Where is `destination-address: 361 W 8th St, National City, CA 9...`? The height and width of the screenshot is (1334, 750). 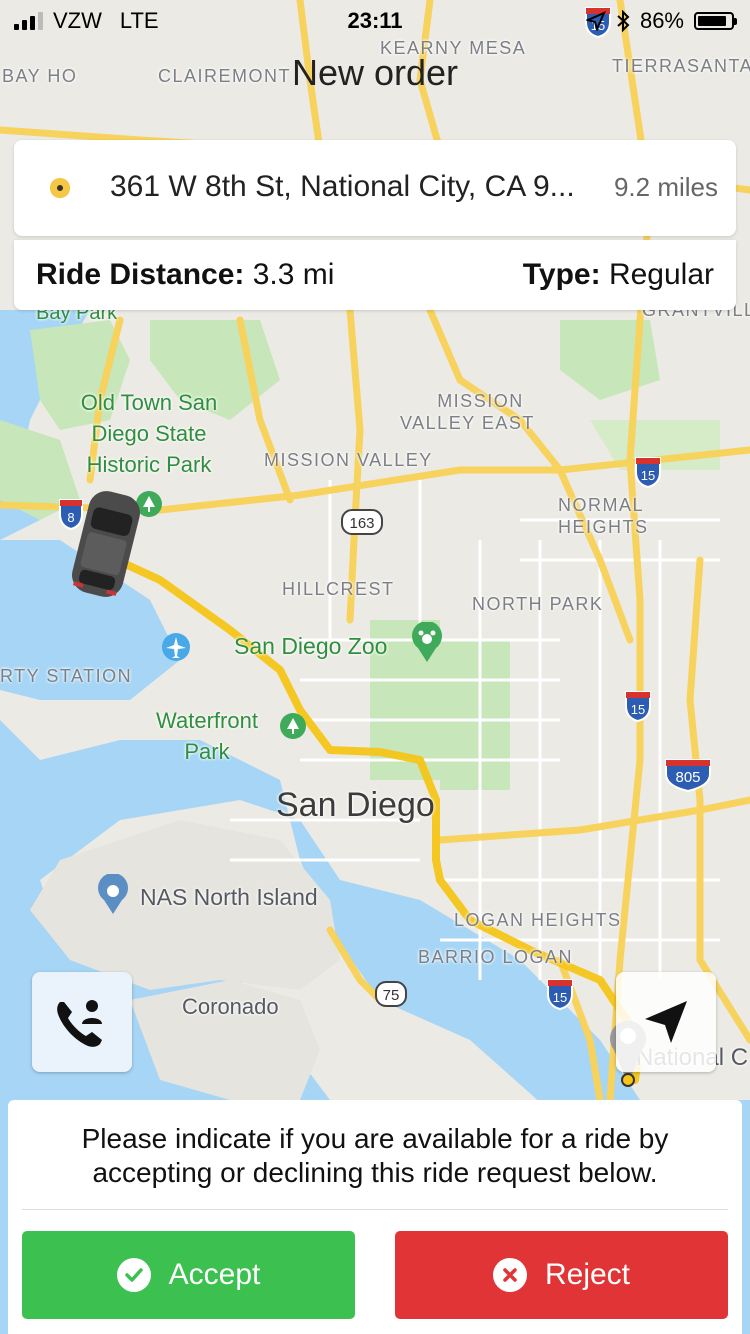 destination-address: 361 W 8th St, National City, CA 9... is located at coordinates (342, 186).